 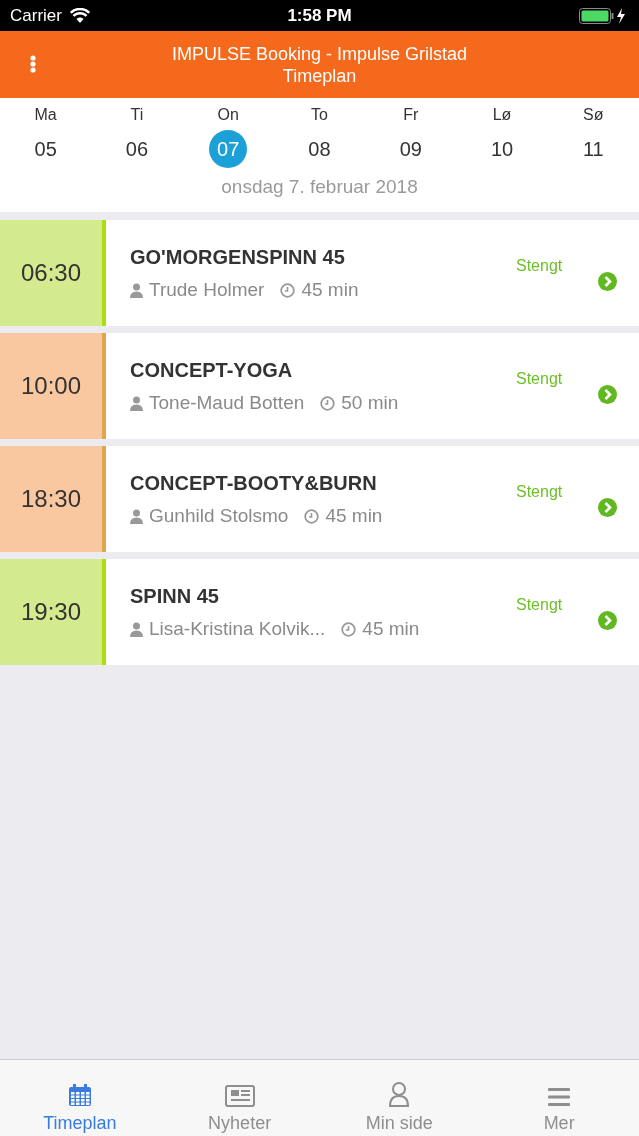 What do you see at coordinates (319, 75) in the screenshot?
I see `page-title: Timeplan` at bounding box center [319, 75].